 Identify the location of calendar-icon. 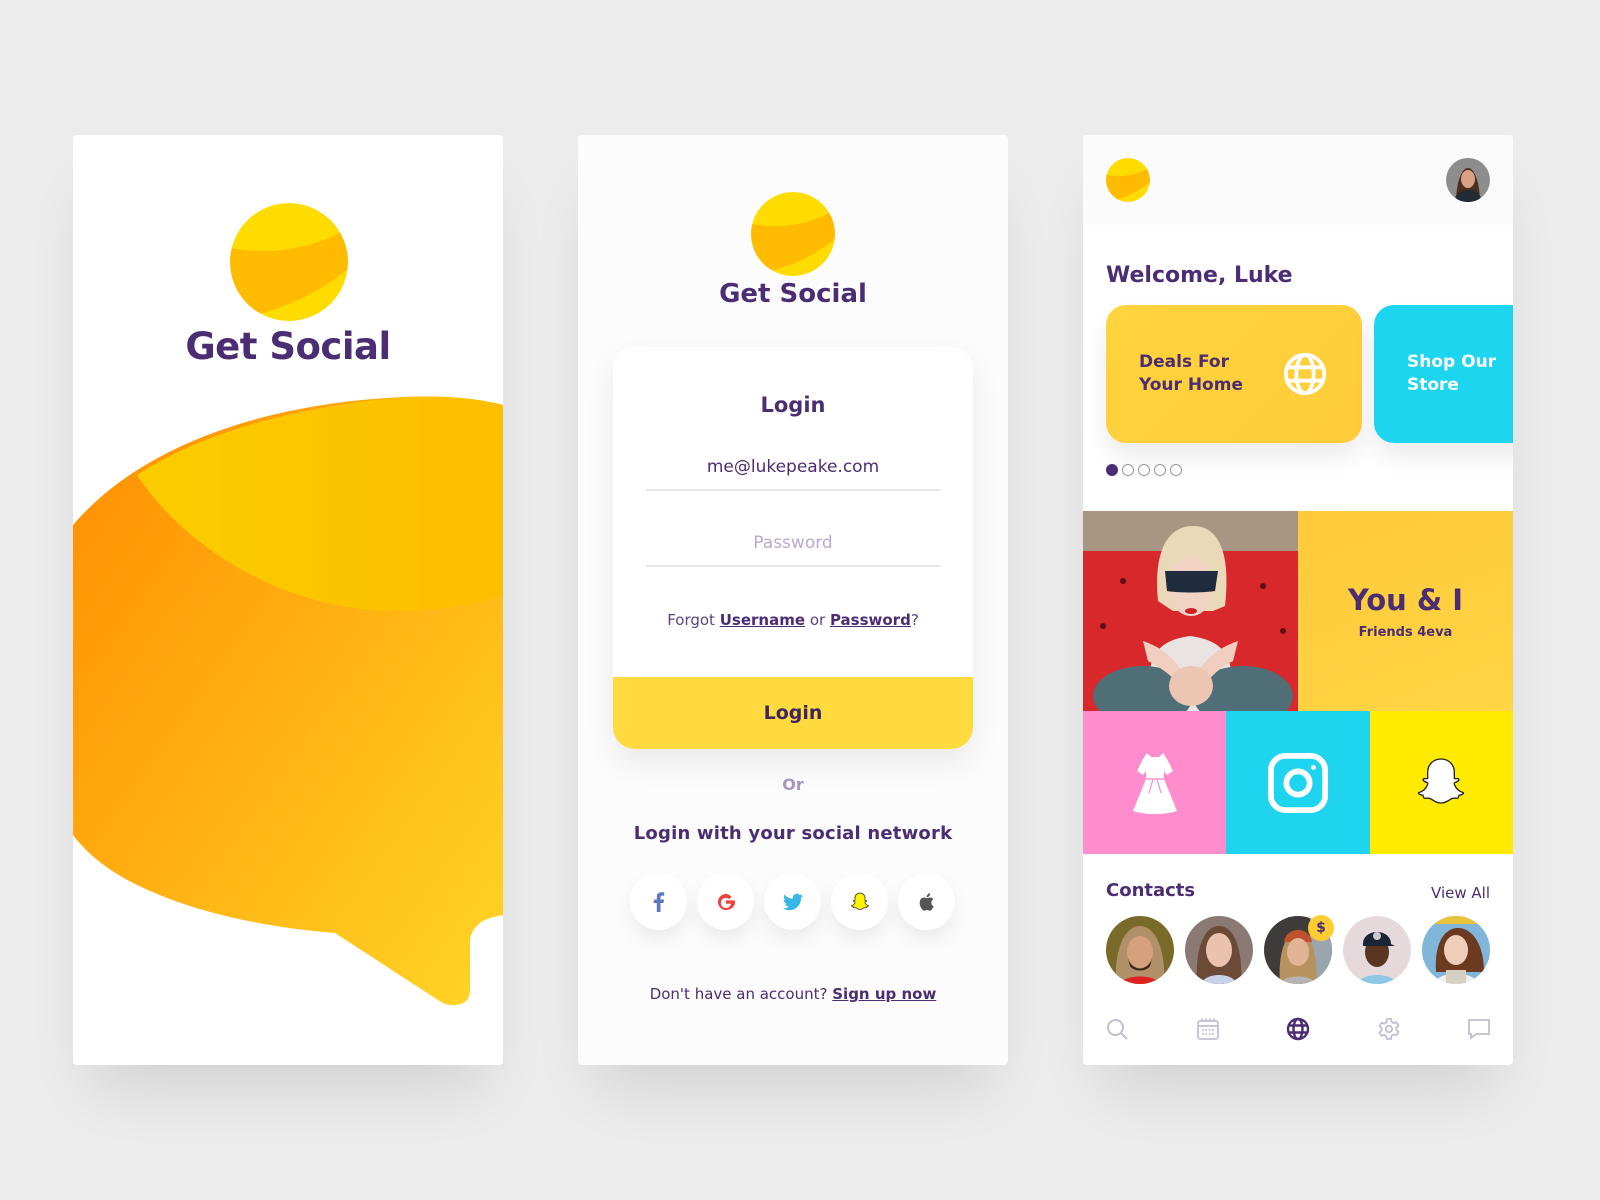
(1207, 1029).